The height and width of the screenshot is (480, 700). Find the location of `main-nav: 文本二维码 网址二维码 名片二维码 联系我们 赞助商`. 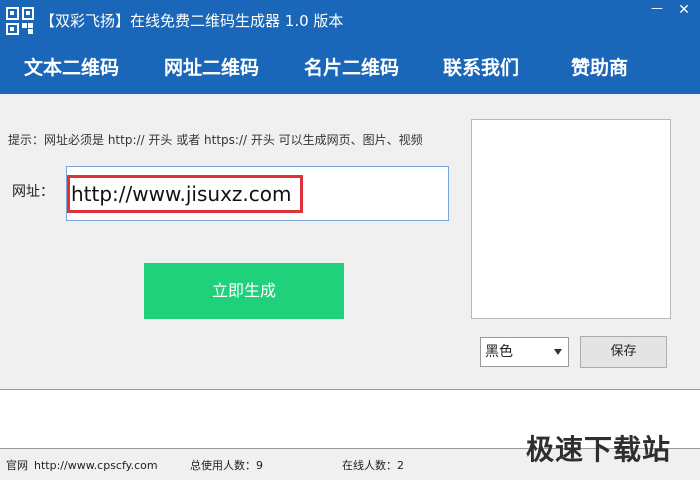

main-nav: 文本二维码 网址二维码 名片二维码 联系我们 赞助商 is located at coordinates (350, 68).